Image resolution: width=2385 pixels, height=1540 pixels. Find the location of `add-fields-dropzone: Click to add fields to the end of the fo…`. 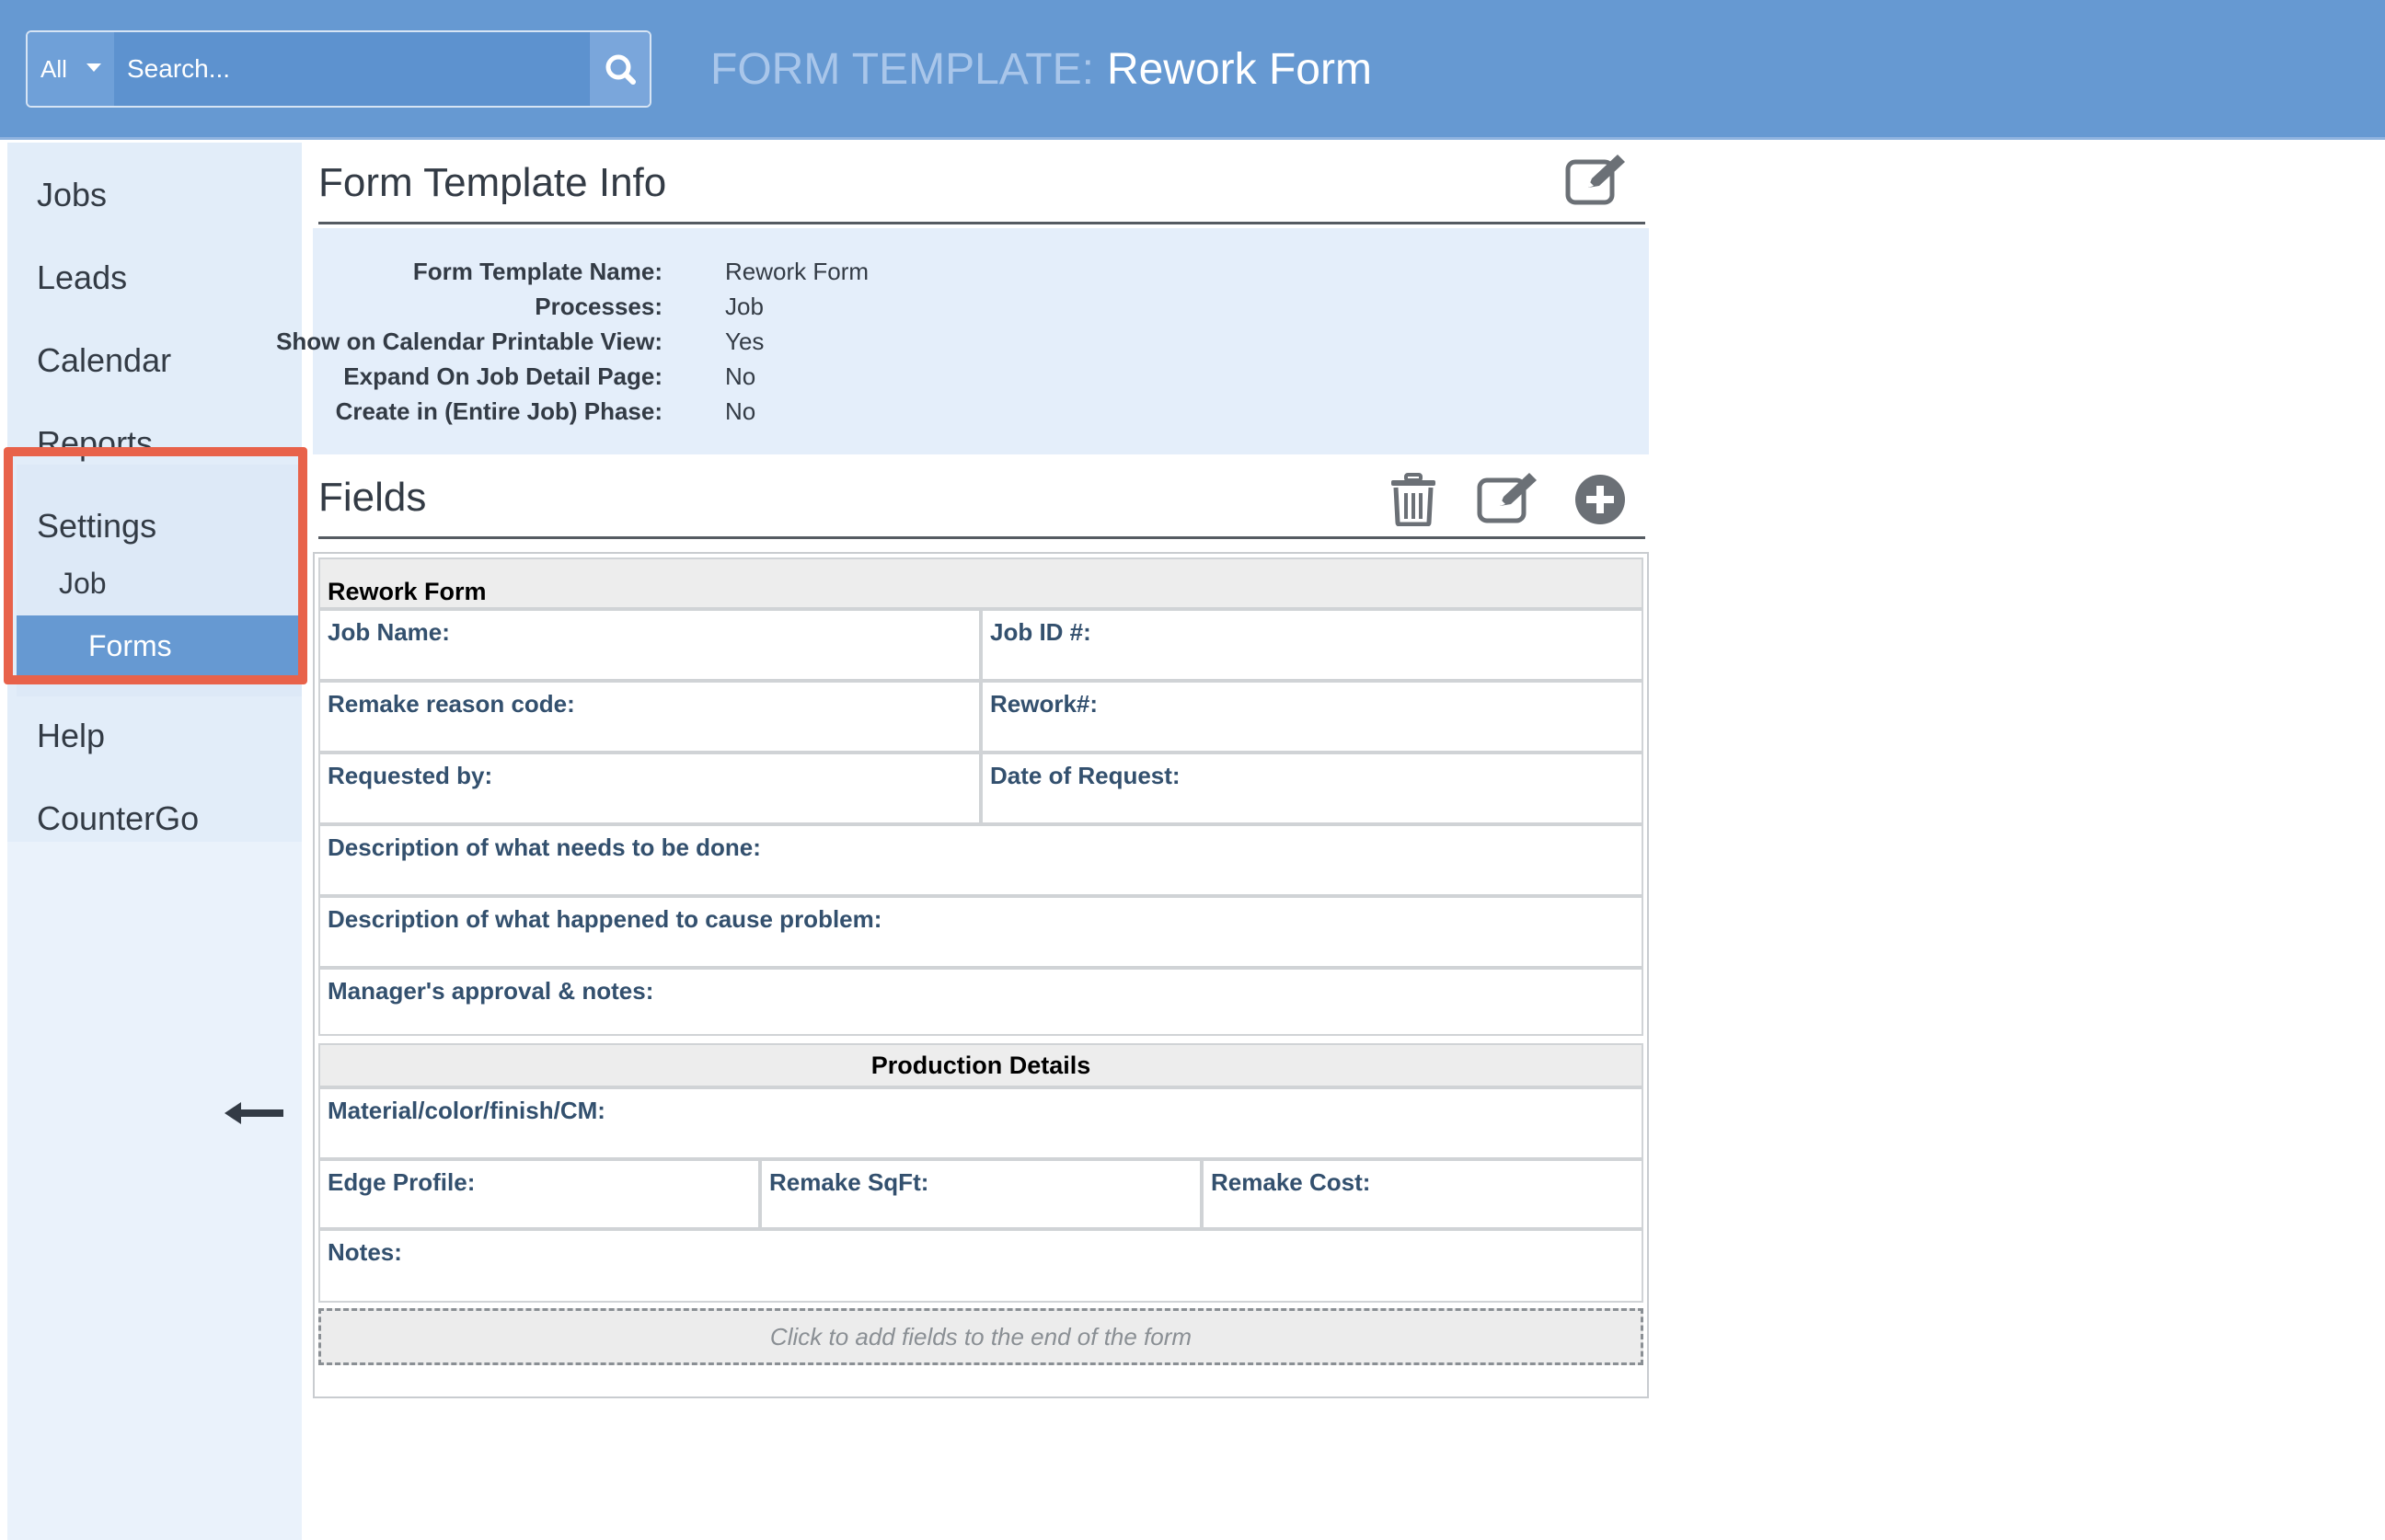

add-fields-dropzone: Click to add fields to the end of the fo… is located at coordinates (980, 1336).